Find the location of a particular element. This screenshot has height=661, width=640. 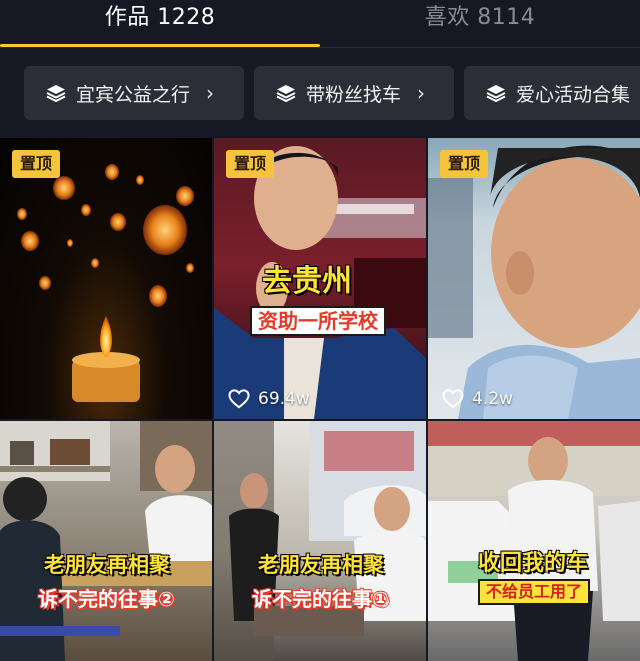

tab-likes: 喜欢 8114 is located at coordinates (480, 18).